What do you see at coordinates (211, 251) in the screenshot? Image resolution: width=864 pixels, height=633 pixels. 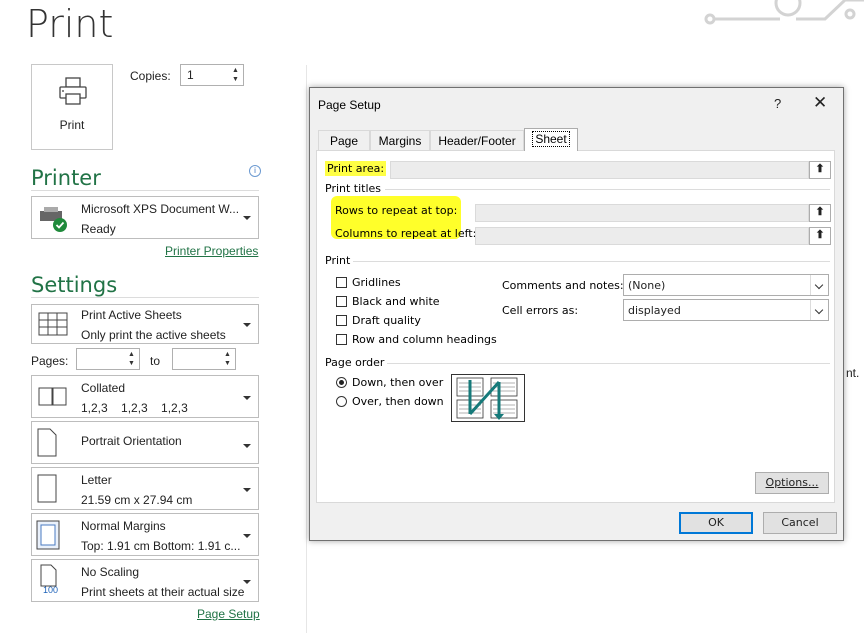 I see `printer-properties-link: Printer Properties` at bounding box center [211, 251].